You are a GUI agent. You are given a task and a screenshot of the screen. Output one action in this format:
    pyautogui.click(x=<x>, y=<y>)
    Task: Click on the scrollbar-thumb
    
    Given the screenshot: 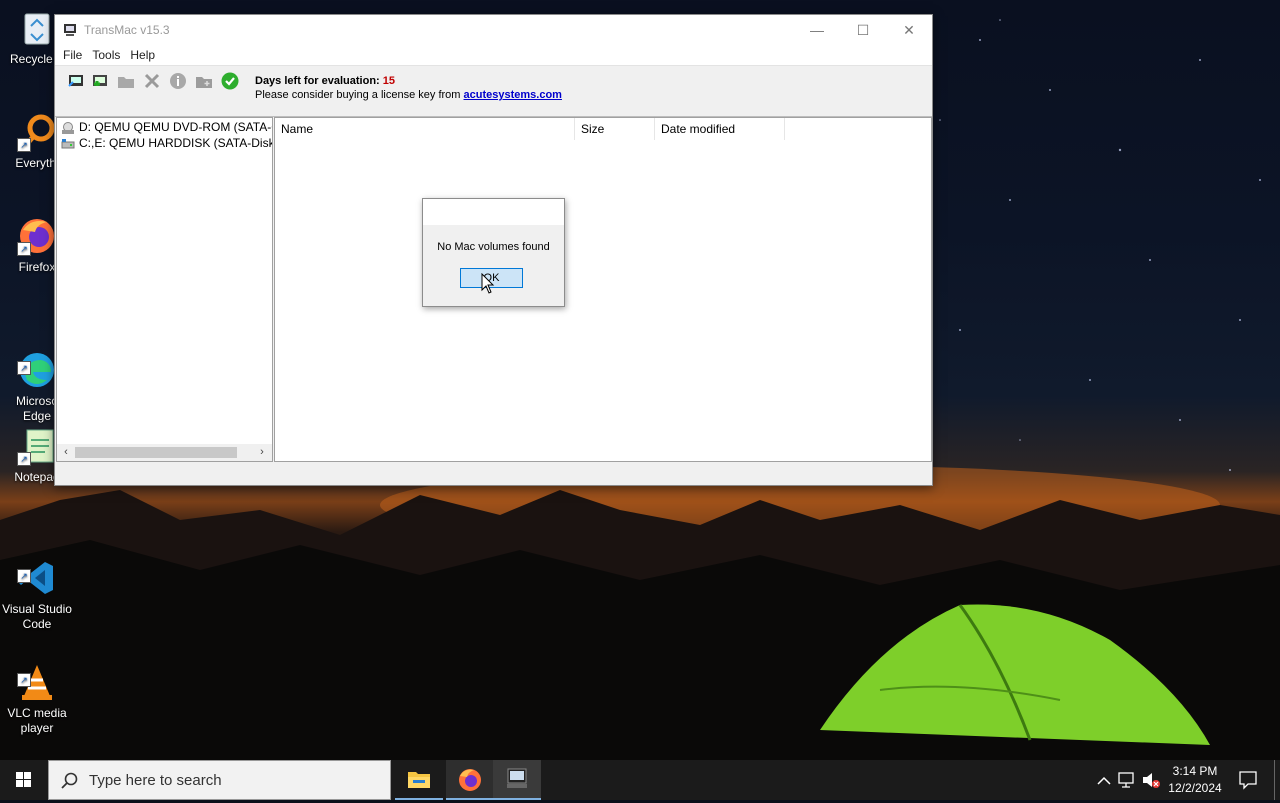 What is the action you would take?
    pyautogui.click(x=156, y=452)
    